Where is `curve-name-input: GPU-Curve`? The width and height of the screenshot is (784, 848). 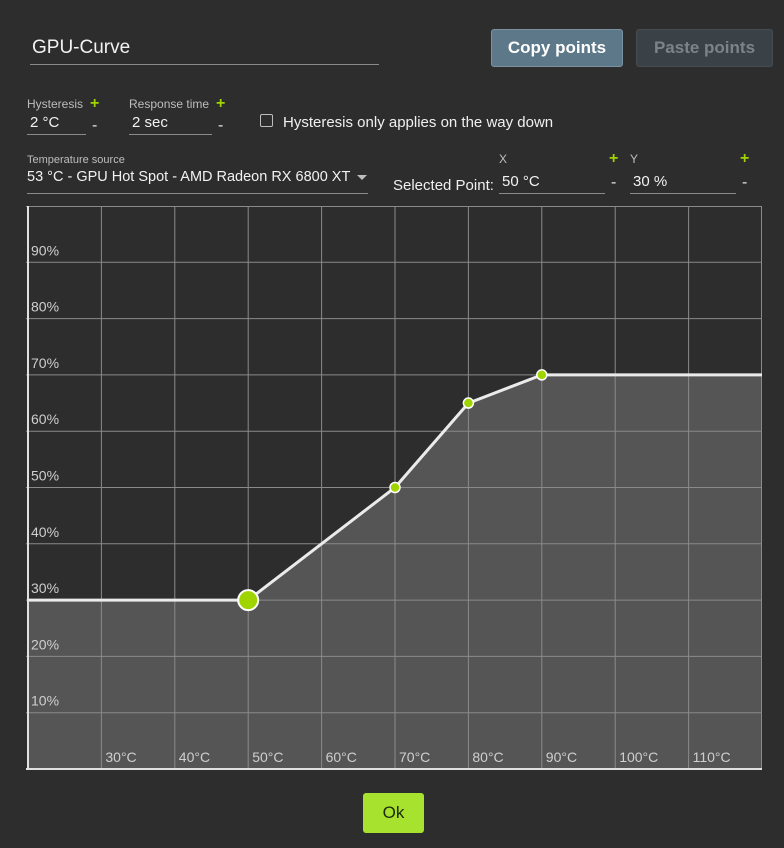
curve-name-input: GPU-Curve is located at coordinates (204, 49).